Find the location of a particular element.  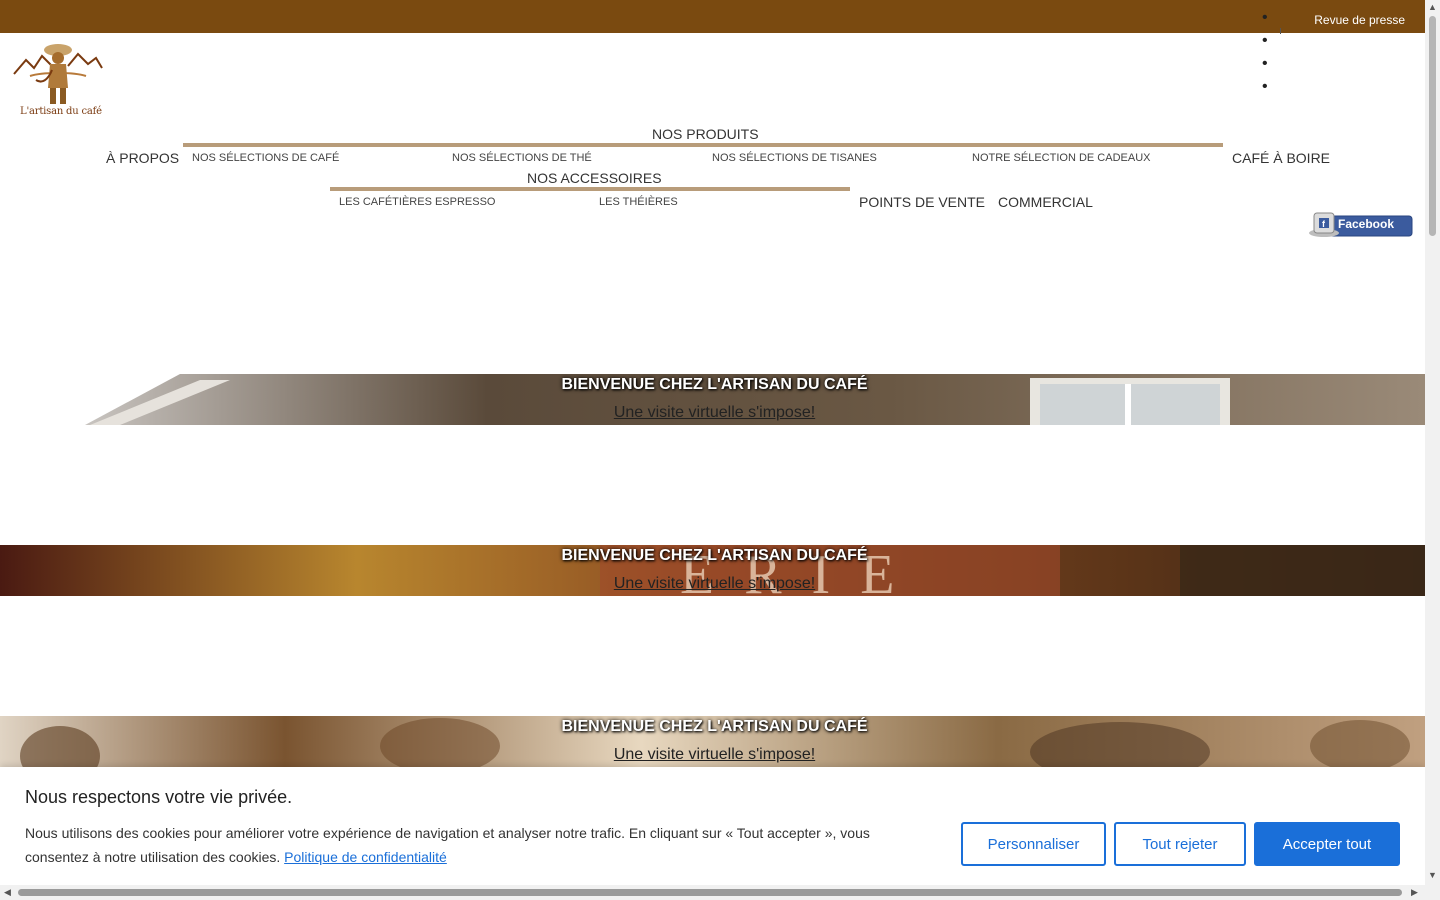

accept-all-button: Accepter tout is located at coordinates (1327, 844).